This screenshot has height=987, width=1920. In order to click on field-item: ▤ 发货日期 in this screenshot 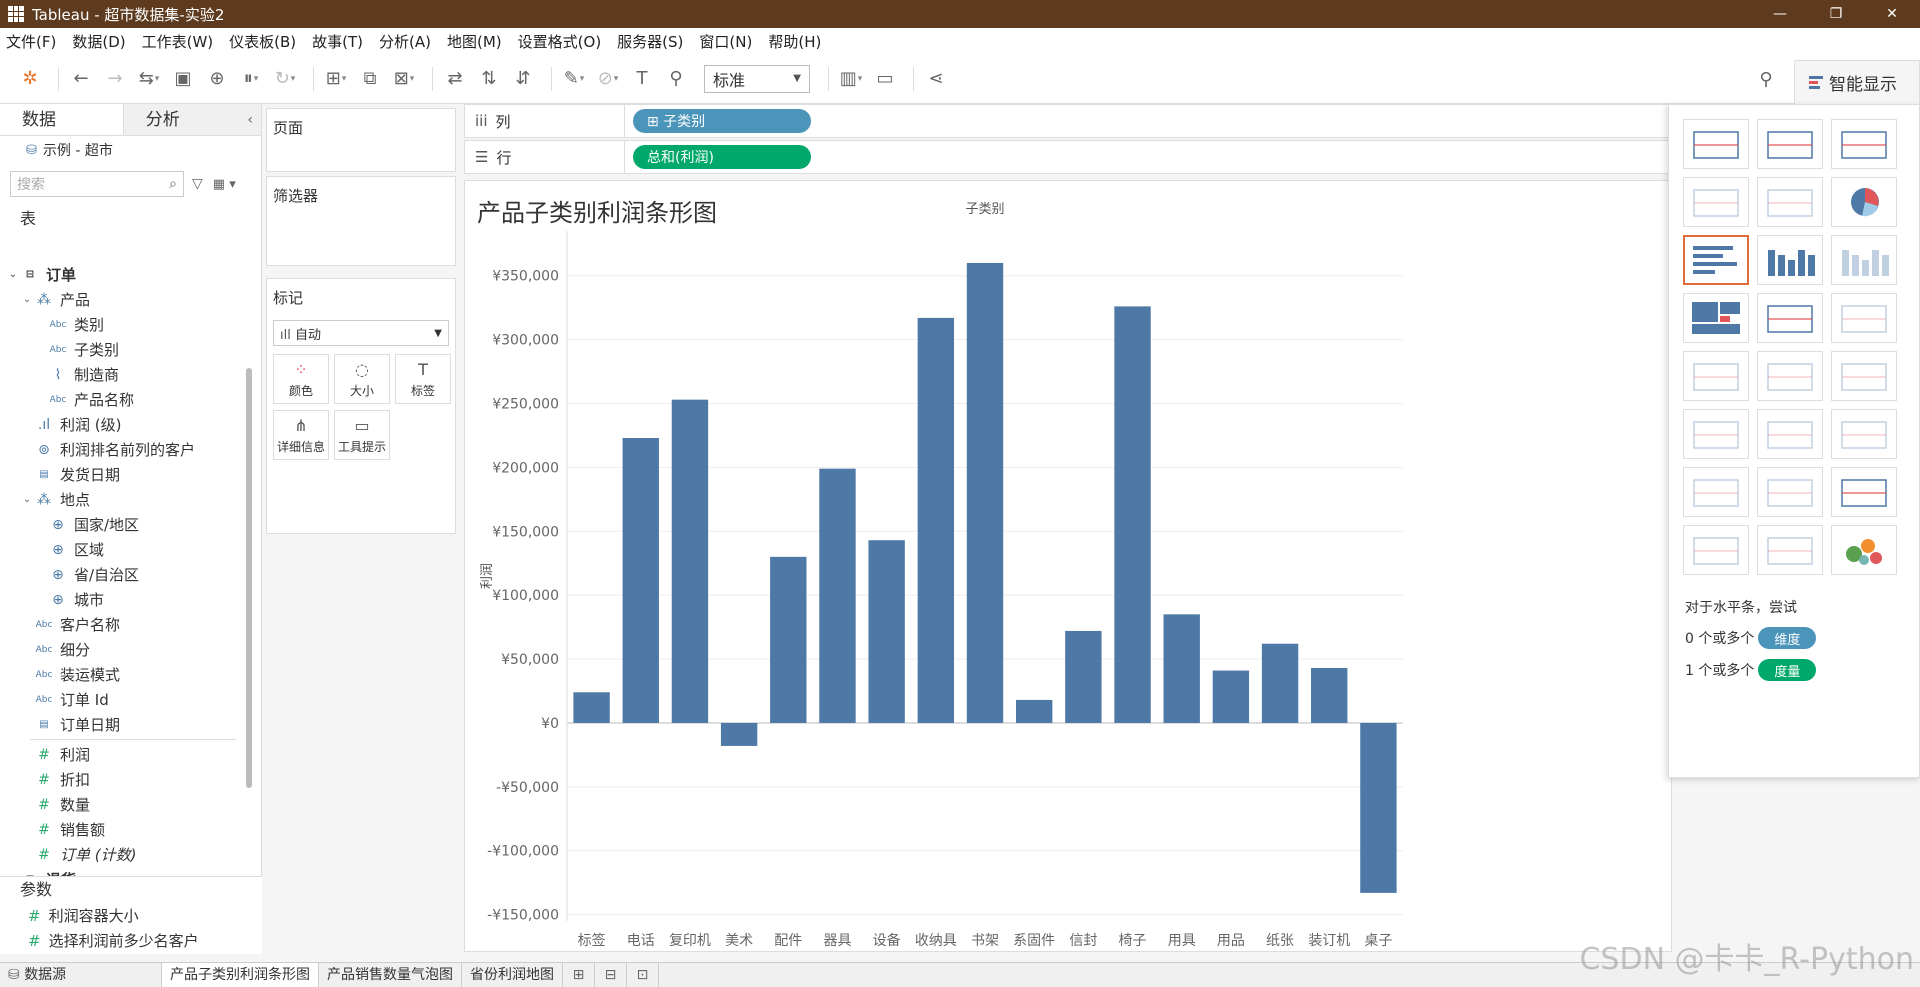, I will do `click(123, 474)`.